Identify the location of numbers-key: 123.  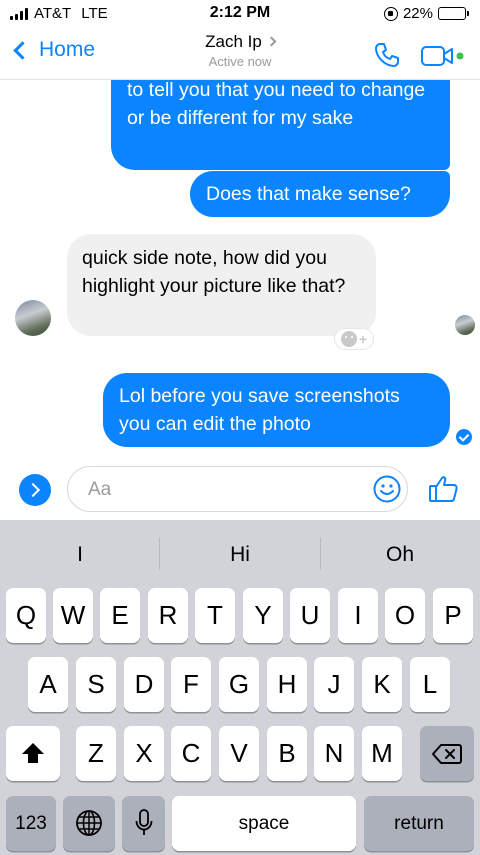
(31, 823).